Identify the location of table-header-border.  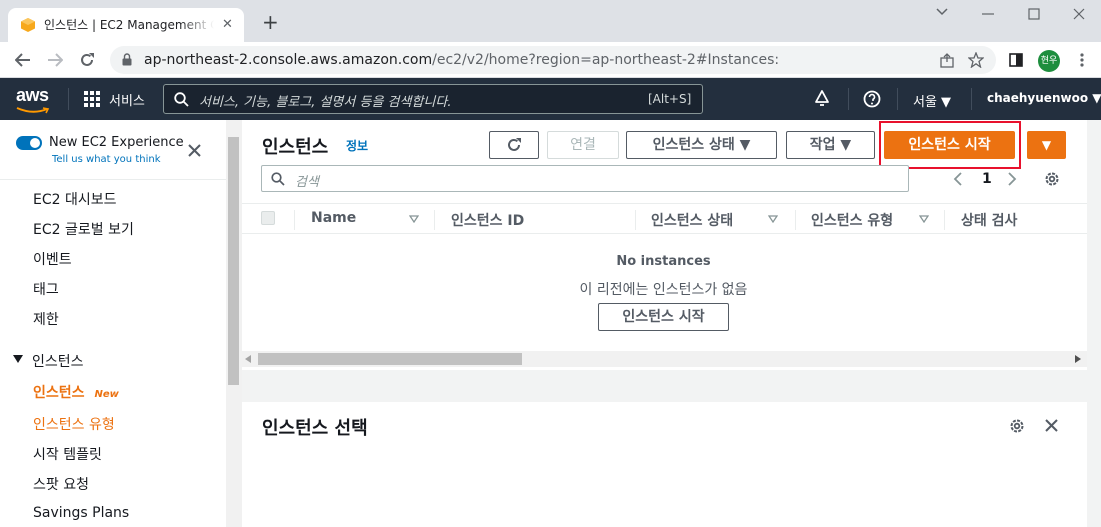
(664, 233).